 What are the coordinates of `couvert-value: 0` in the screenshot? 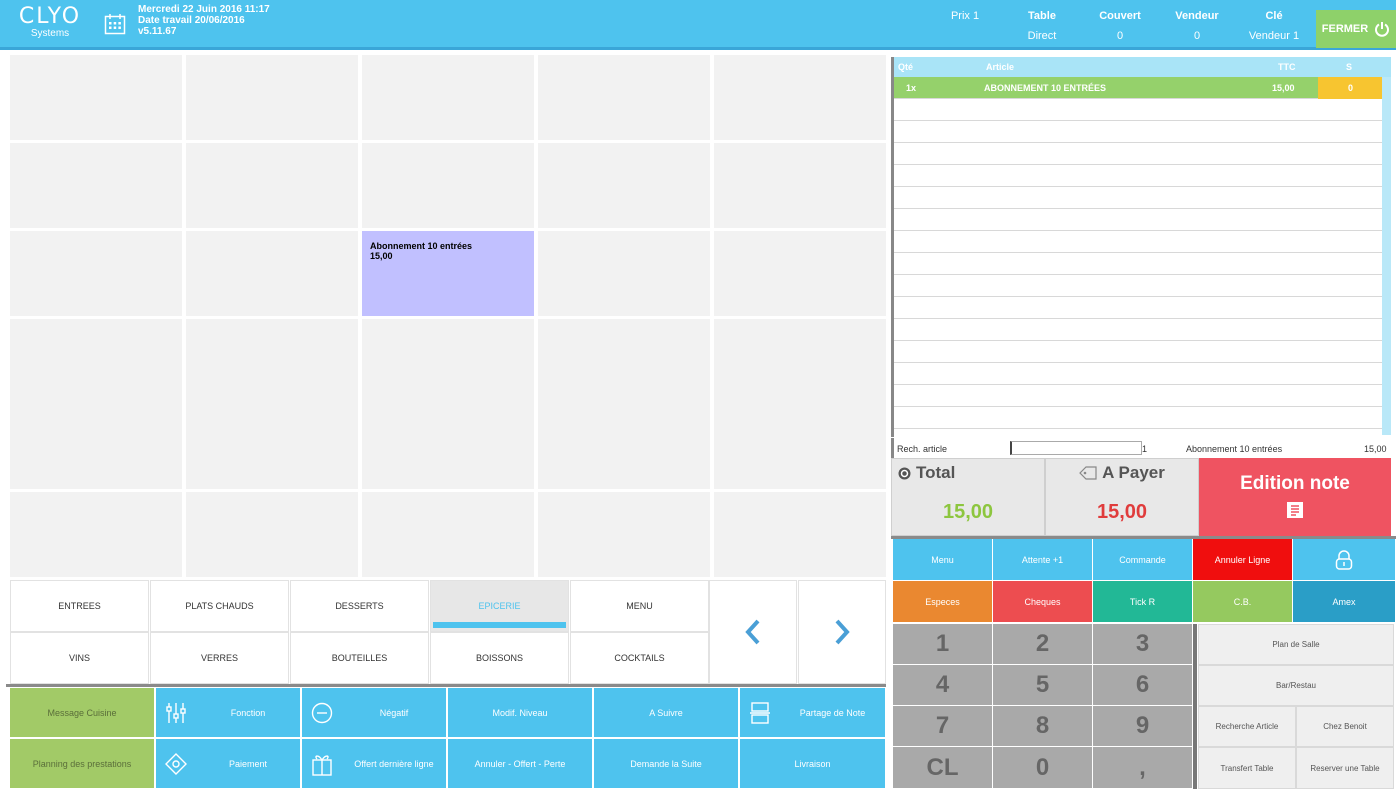 It's located at (1120, 36).